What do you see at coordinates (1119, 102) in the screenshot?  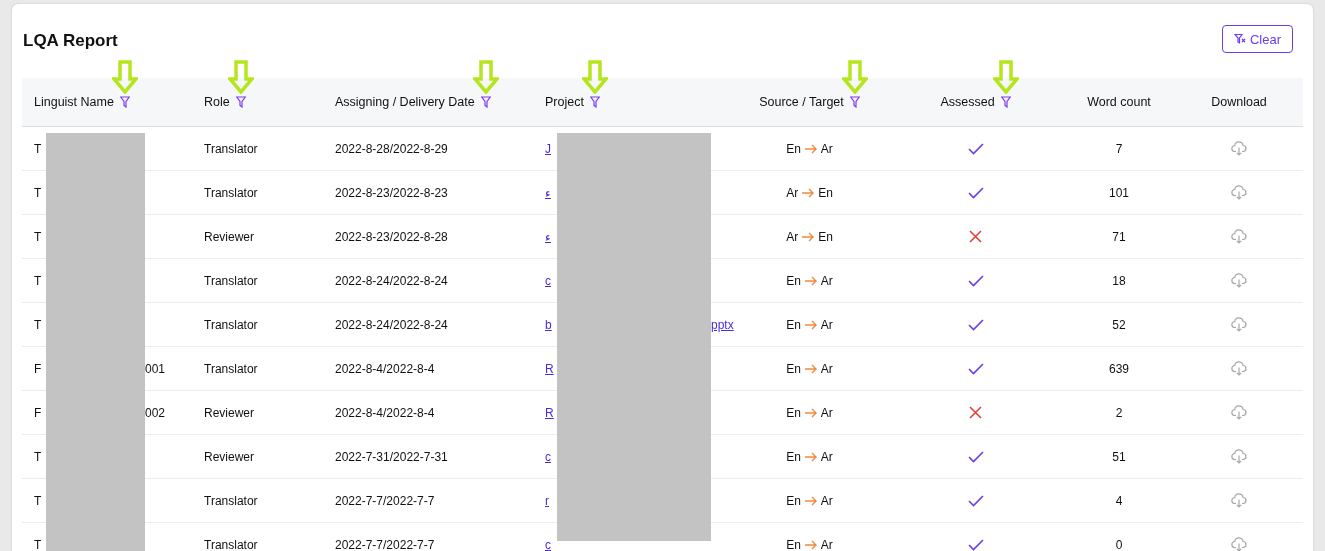 I see `column-header: Word count` at bounding box center [1119, 102].